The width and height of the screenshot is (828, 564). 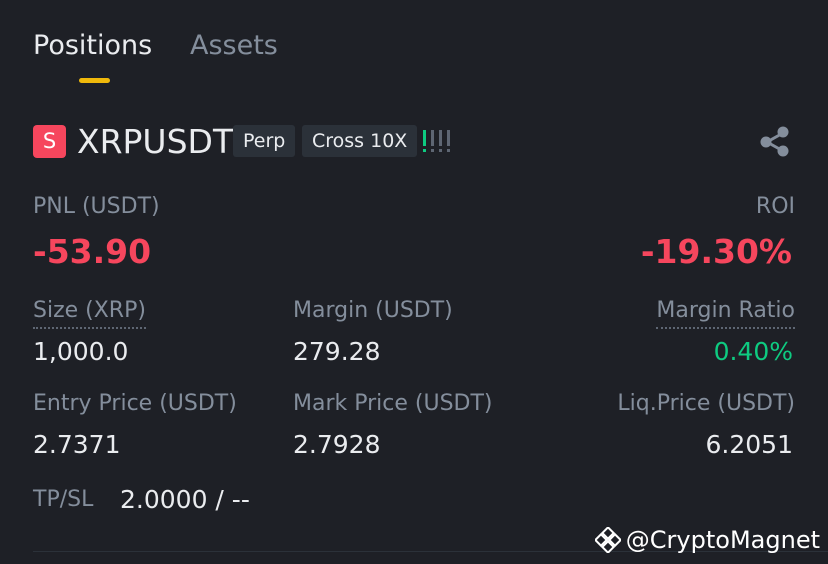 What do you see at coordinates (749, 444) in the screenshot?
I see `liq-price-value: 6.2051` at bounding box center [749, 444].